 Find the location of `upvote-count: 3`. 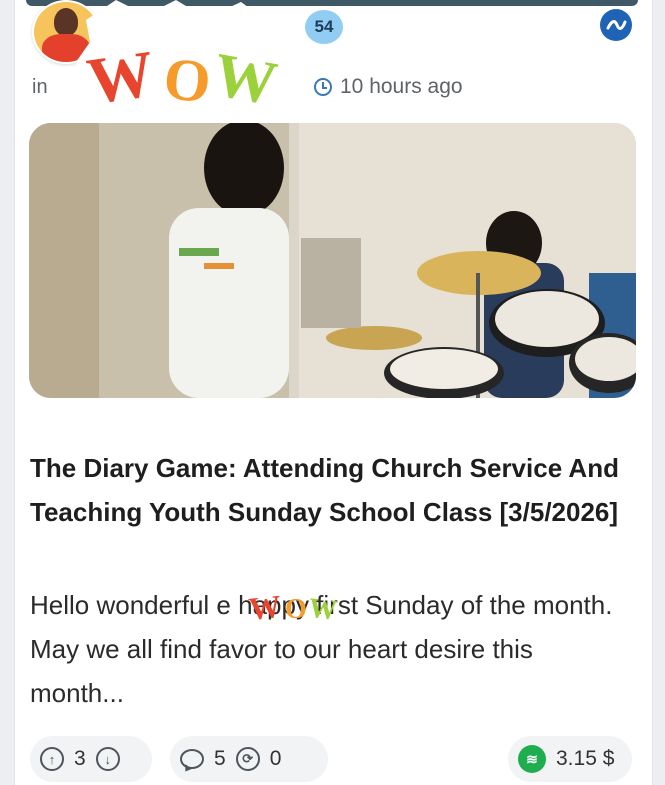

upvote-count: 3 is located at coordinates (80, 758).